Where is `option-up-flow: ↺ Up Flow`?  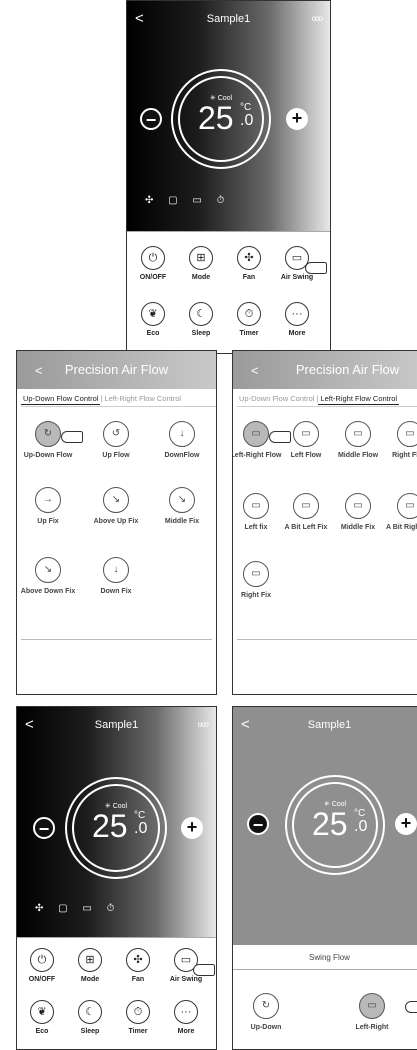 option-up-flow: ↺ Up Flow is located at coordinates (116, 440).